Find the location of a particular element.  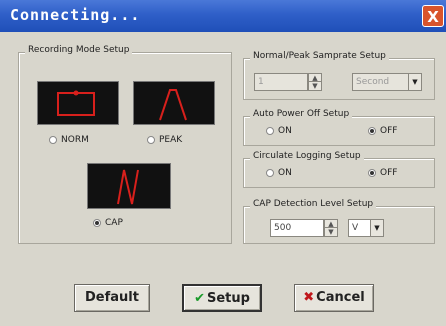

x-icon: ✖ is located at coordinates (309, 297).